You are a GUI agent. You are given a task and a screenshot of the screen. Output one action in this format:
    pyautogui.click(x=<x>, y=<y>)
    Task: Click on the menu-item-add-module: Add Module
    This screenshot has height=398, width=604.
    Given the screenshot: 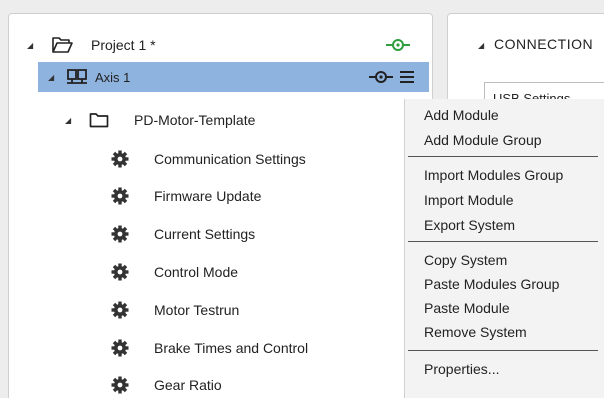 What is the action you would take?
    pyautogui.click(x=461, y=115)
    